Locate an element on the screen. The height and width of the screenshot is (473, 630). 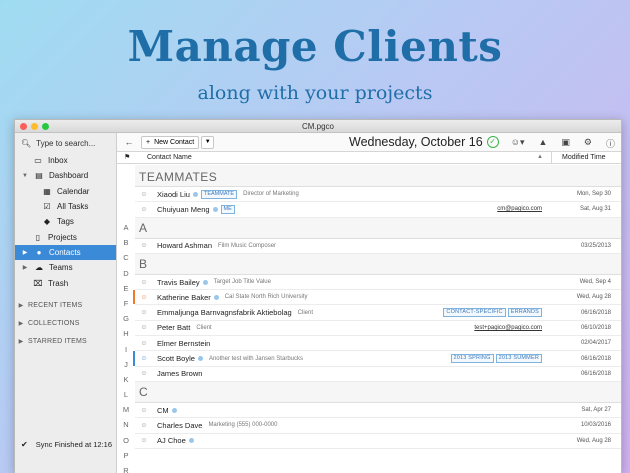
sidebar-item-projects: ▯ Projects is located at coordinates (65, 236).